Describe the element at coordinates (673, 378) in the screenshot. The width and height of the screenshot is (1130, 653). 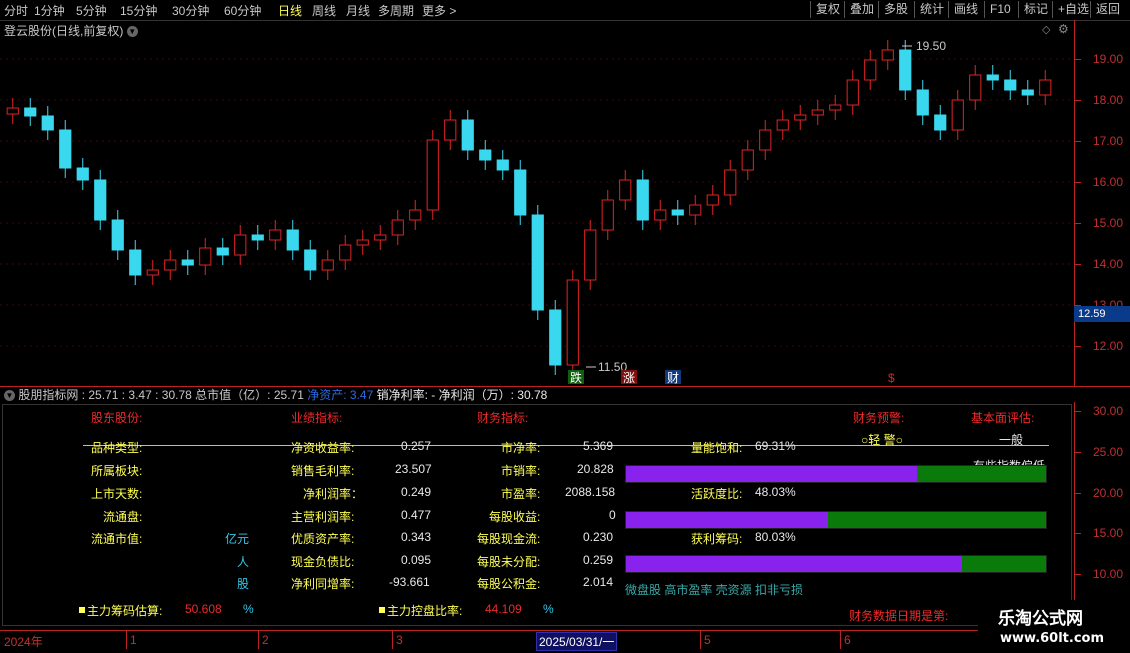
I see `finance-marker: 财` at that location.